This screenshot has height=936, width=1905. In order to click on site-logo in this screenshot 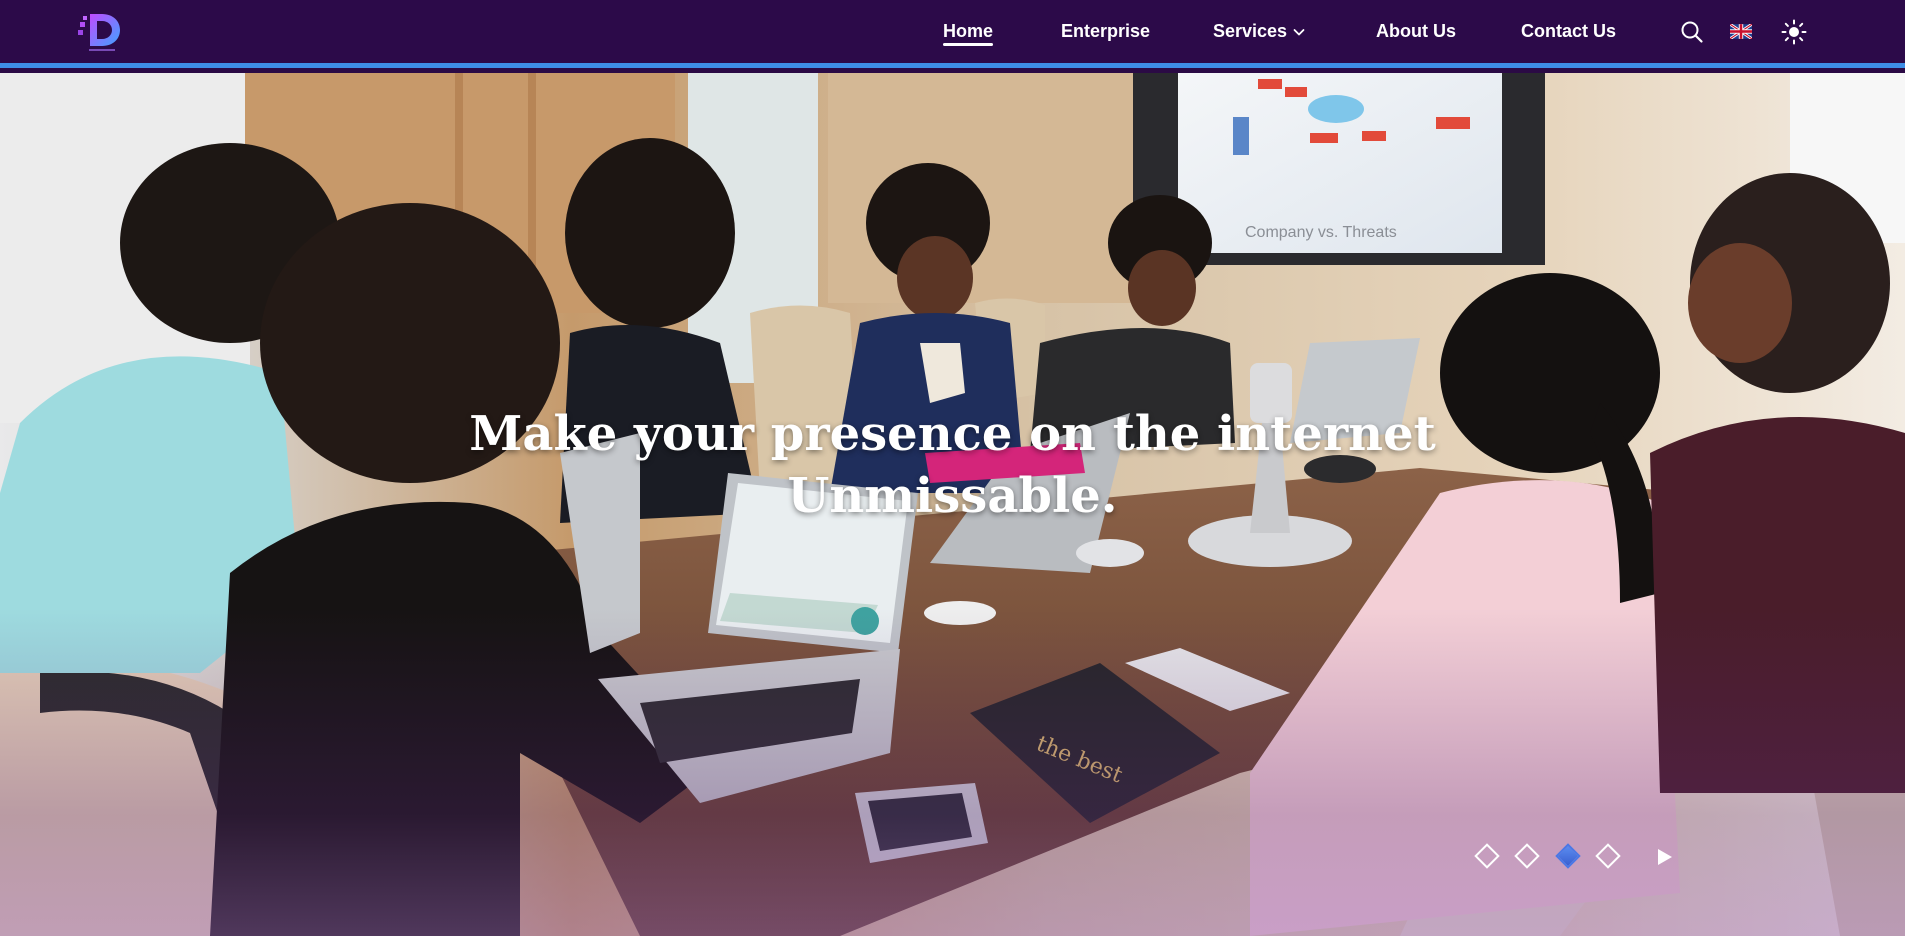, I will do `click(102, 31)`.